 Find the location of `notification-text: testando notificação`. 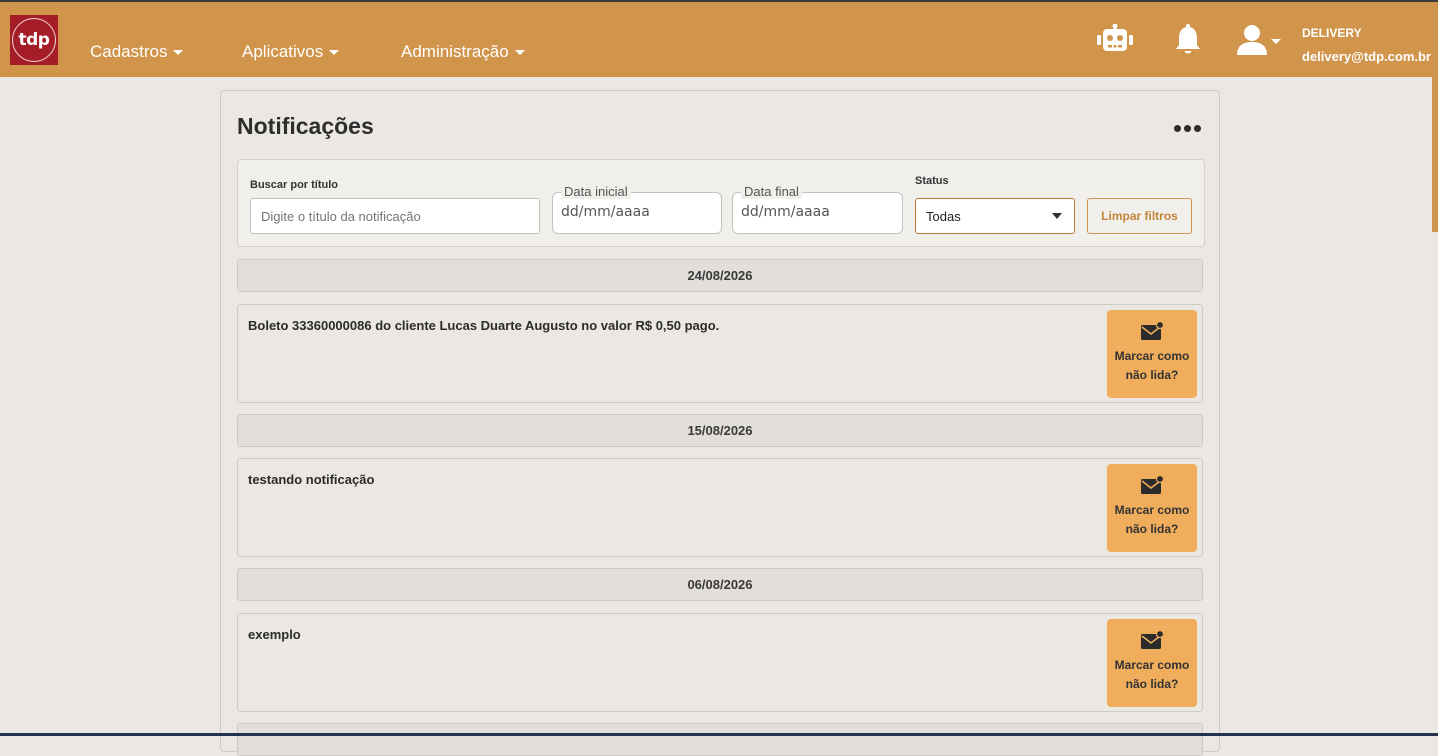

notification-text: testando notificação is located at coordinates (311, 479).